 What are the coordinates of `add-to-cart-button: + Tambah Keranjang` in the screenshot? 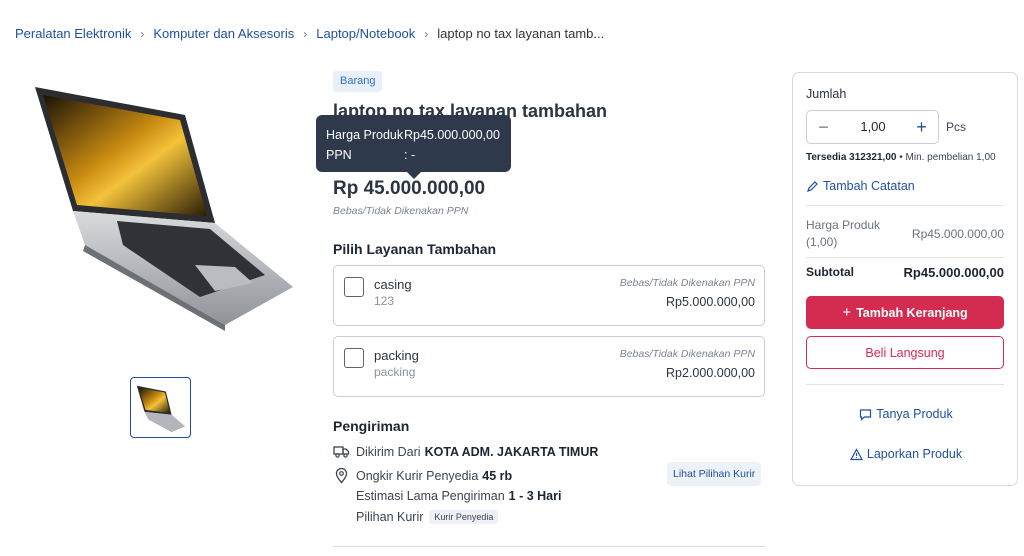 It's located at (905, 312).